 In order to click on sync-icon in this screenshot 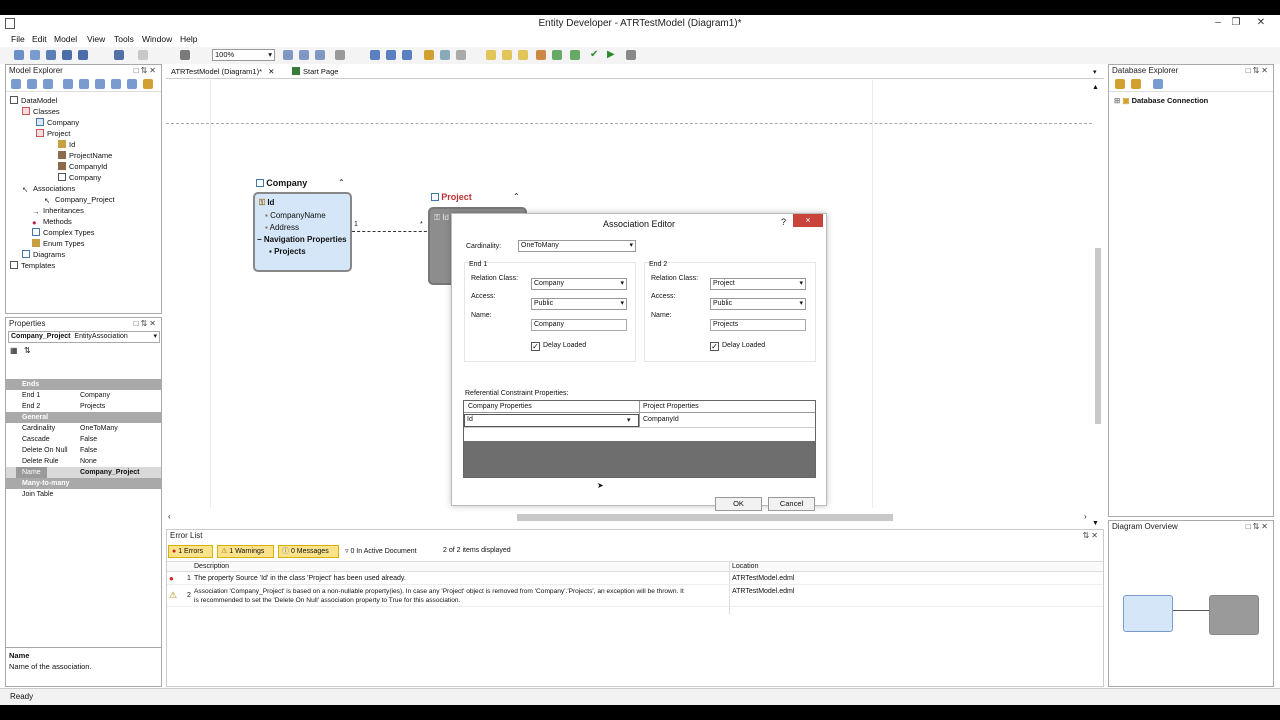, I will do `click(575, 55)`.